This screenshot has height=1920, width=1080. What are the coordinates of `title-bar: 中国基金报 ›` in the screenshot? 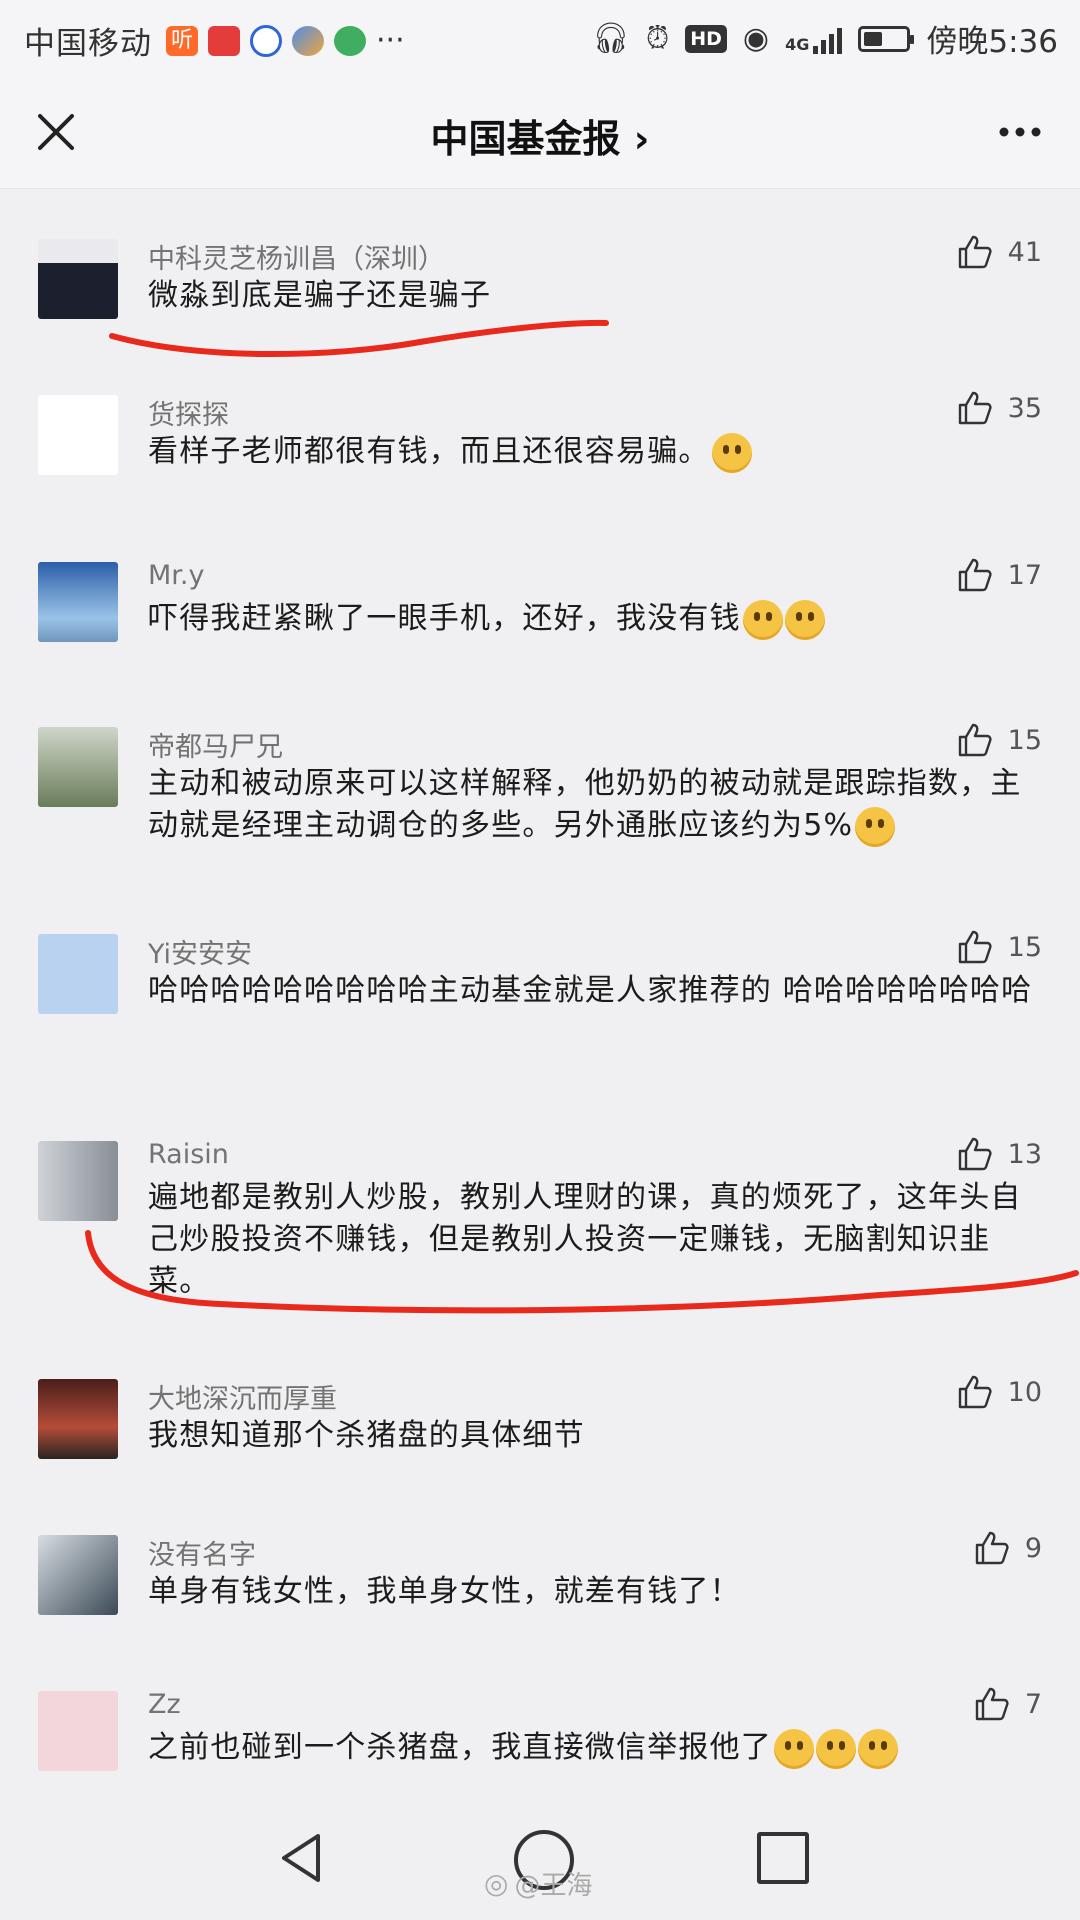 It's located at (540, 132).